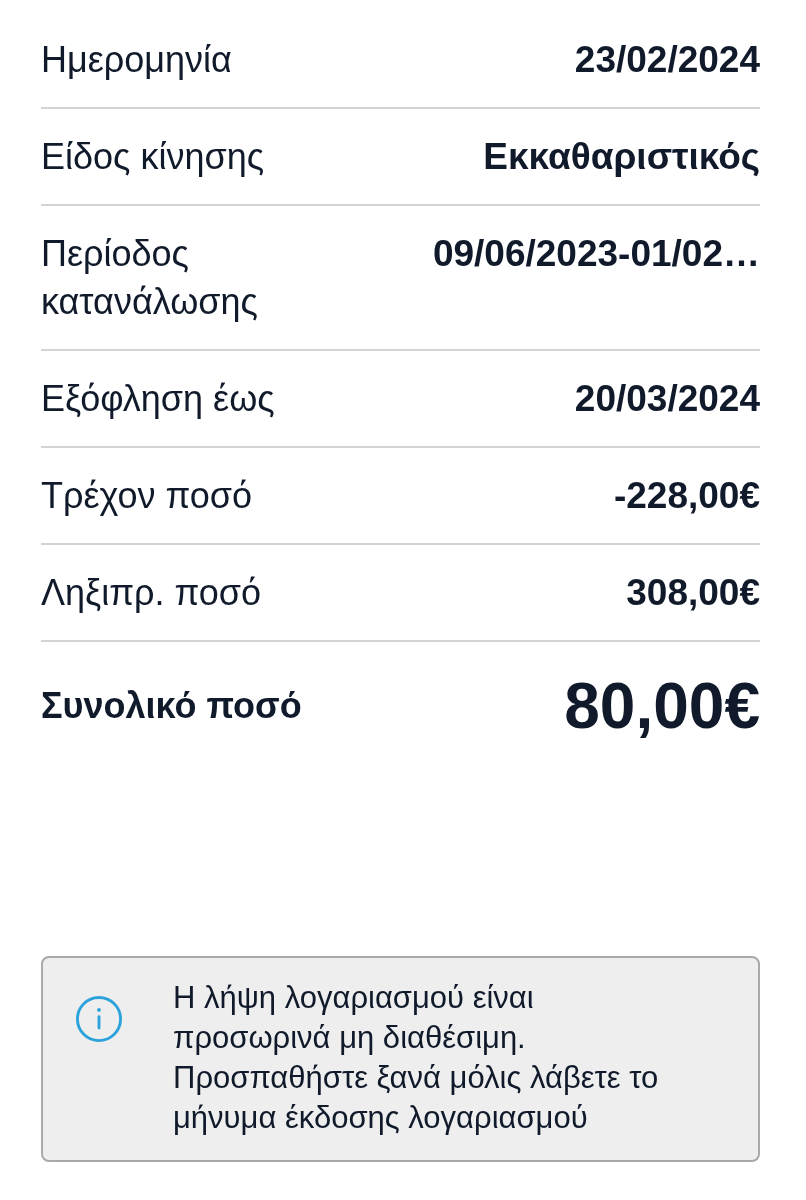 The image size is (806, 1200). Describe the element at coordinates (151, 593) in the screenshot. I see `detail-label: Ληξιπρ. ποσό` at that location.